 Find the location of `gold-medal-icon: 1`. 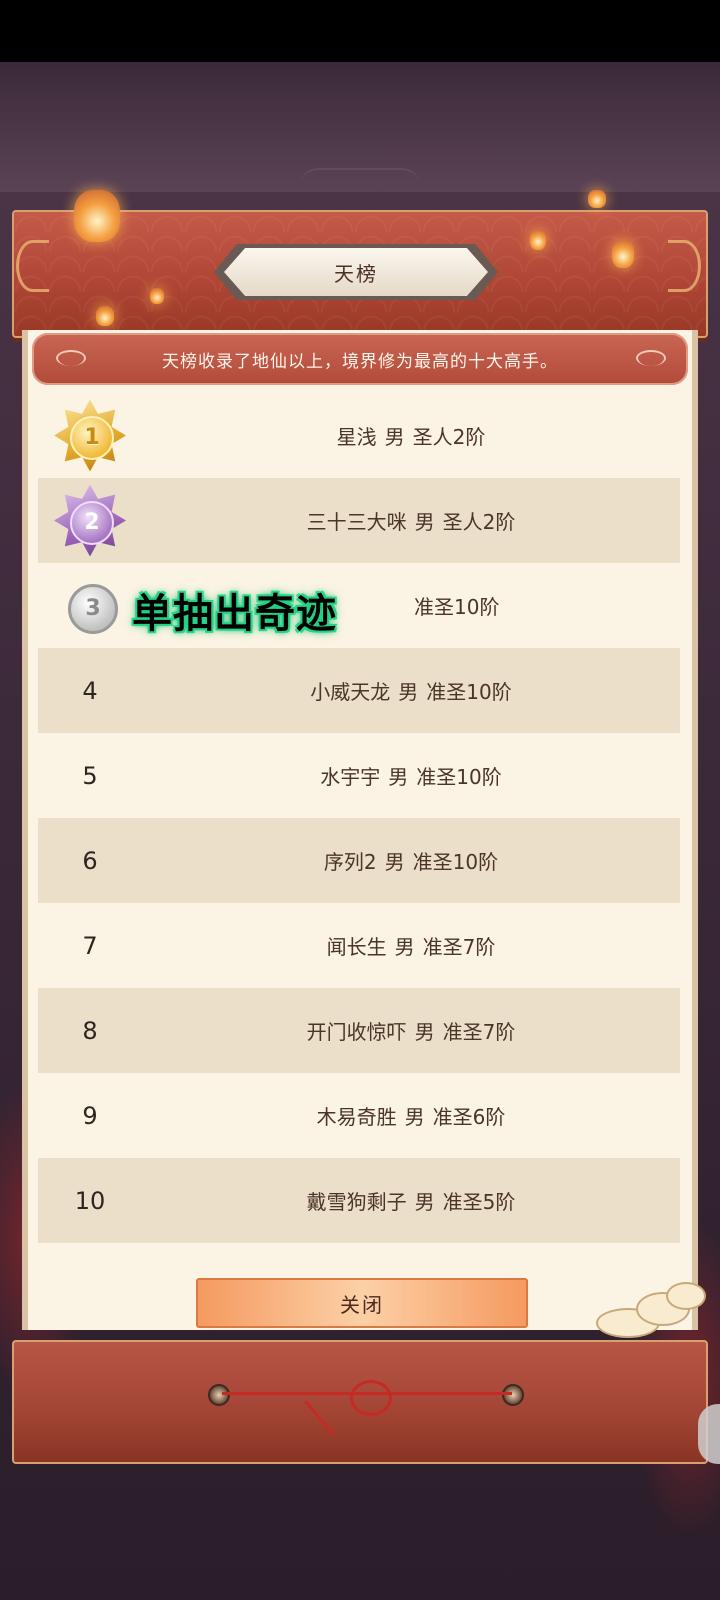

gold-medal-icon: 1 is located at coordinates (90, 435).